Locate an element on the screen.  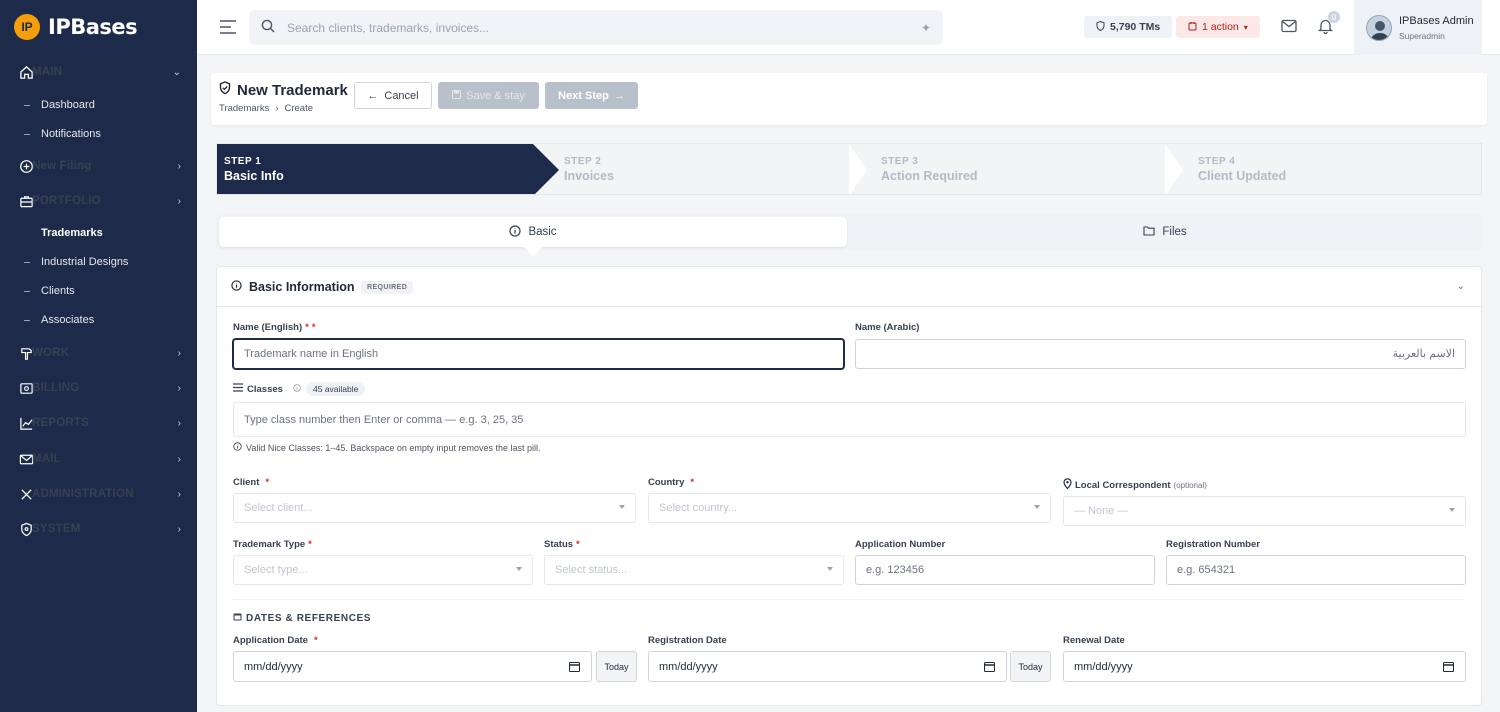
section-divider is located at coordinates (849, 599).